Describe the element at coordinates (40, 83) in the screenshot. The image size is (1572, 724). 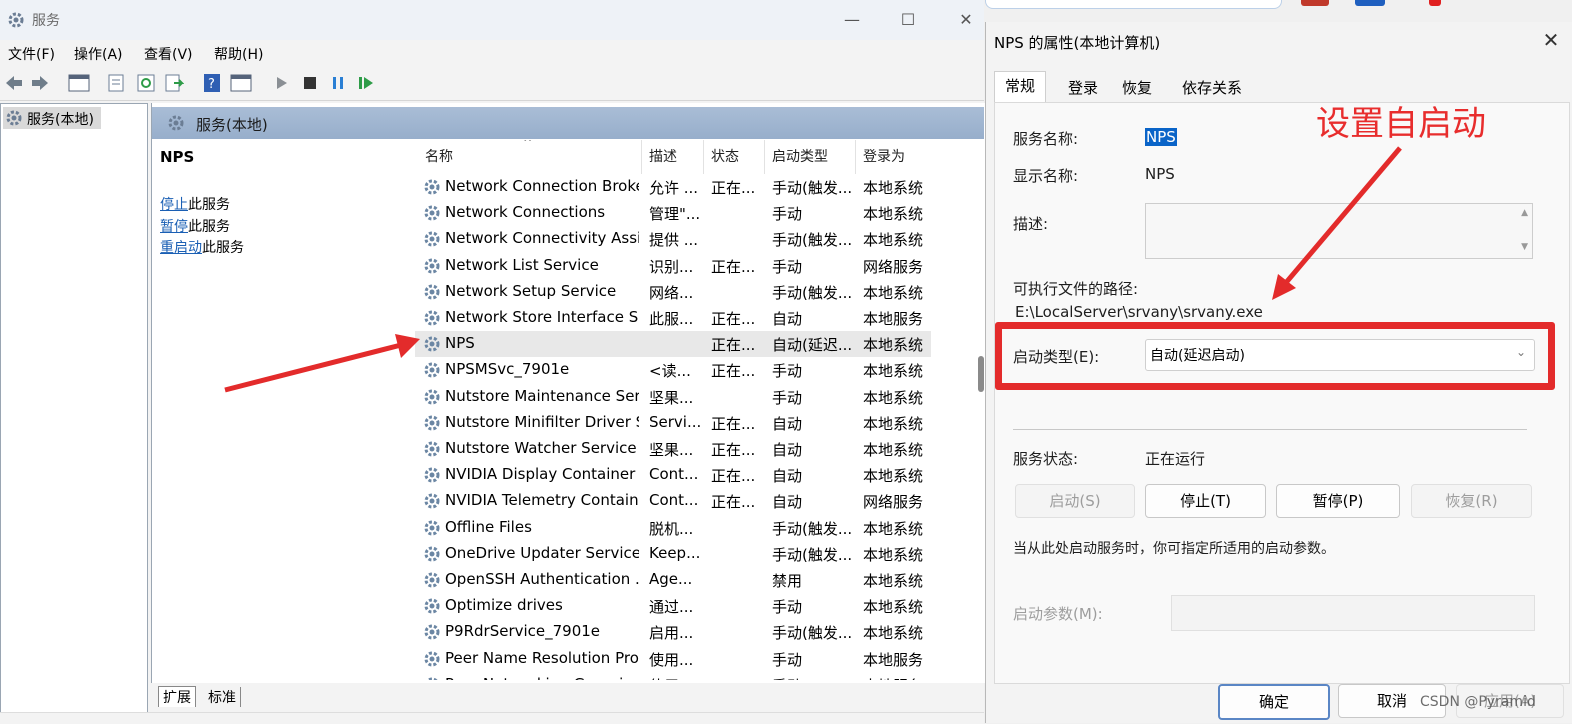
I see `forward-arrow-icon` at that location.